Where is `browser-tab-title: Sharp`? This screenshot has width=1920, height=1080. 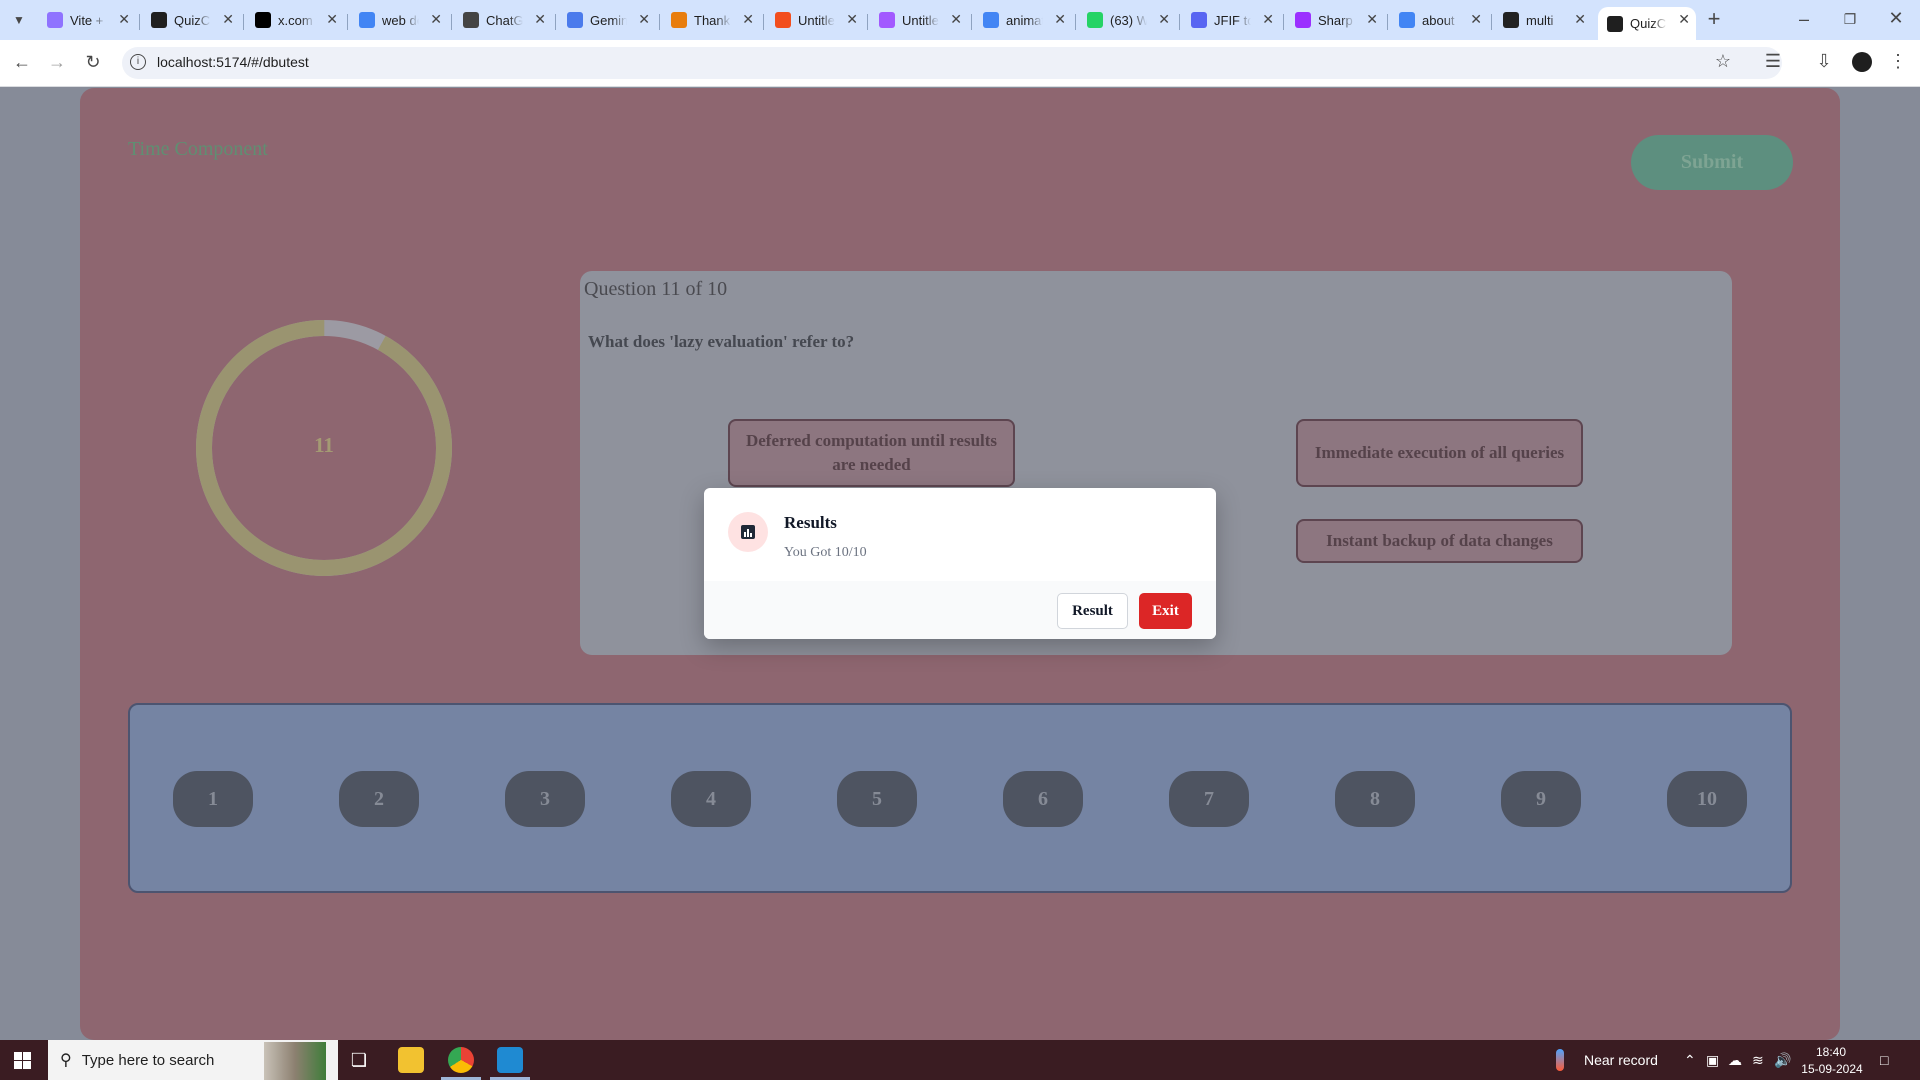 browser-tab-title: Sharp is located at coordinates (1335, 20).